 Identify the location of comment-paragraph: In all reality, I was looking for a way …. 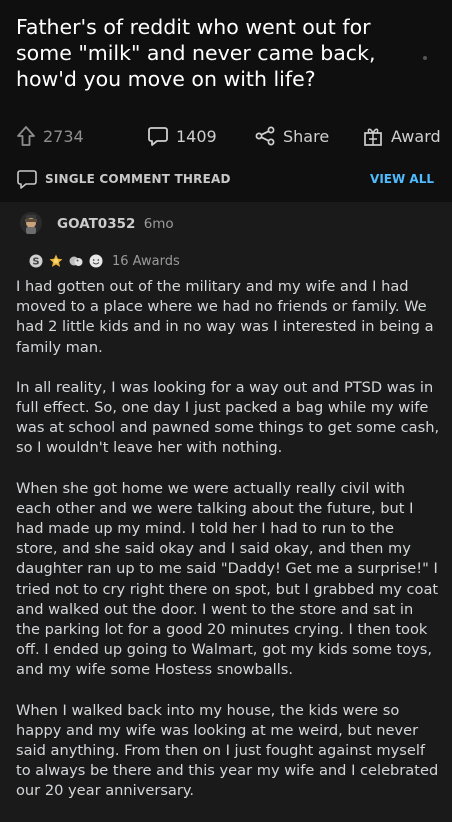
(228, 417).